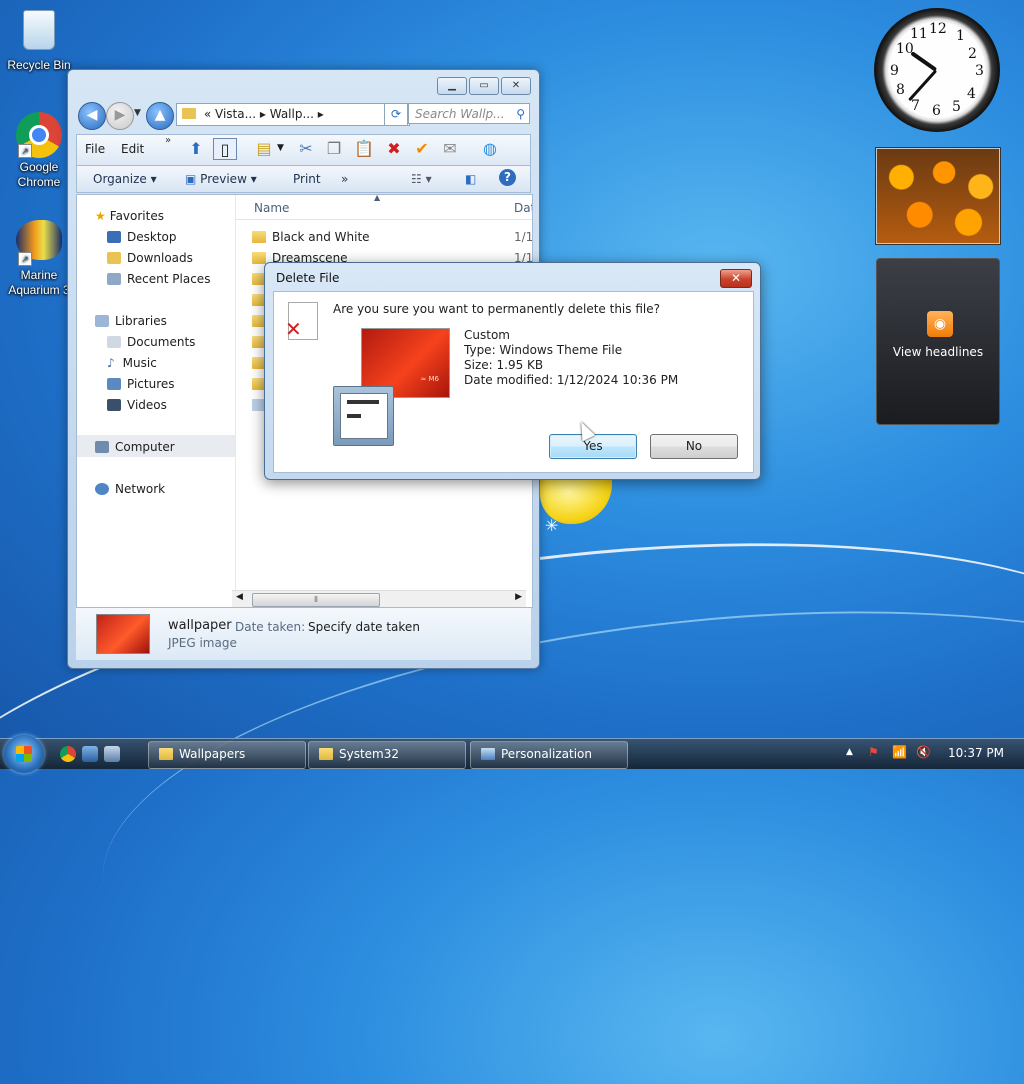  Describe the element at coordinates (694, 446) in the screenshot. I see `no-button: No` at that location.